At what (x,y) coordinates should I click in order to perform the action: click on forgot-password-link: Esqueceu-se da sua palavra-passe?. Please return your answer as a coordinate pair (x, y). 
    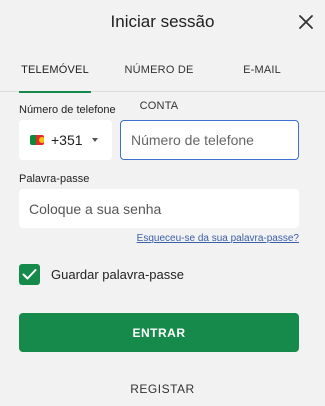
    Looking at the image, I should click on (218, 238).